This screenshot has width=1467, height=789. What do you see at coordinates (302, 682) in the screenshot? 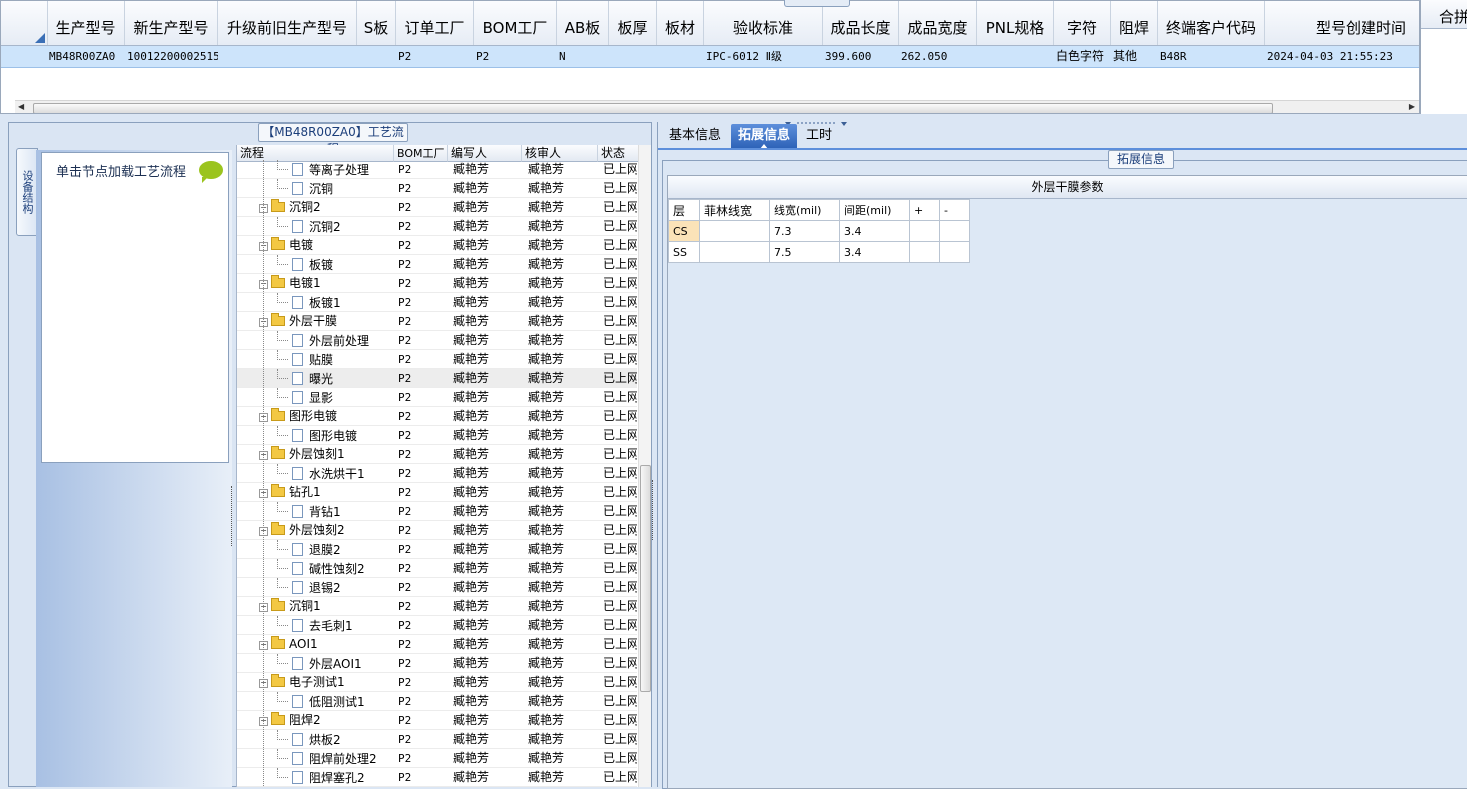
I see `tree-node: − 电子测试1` at bounding box center [302, 682].